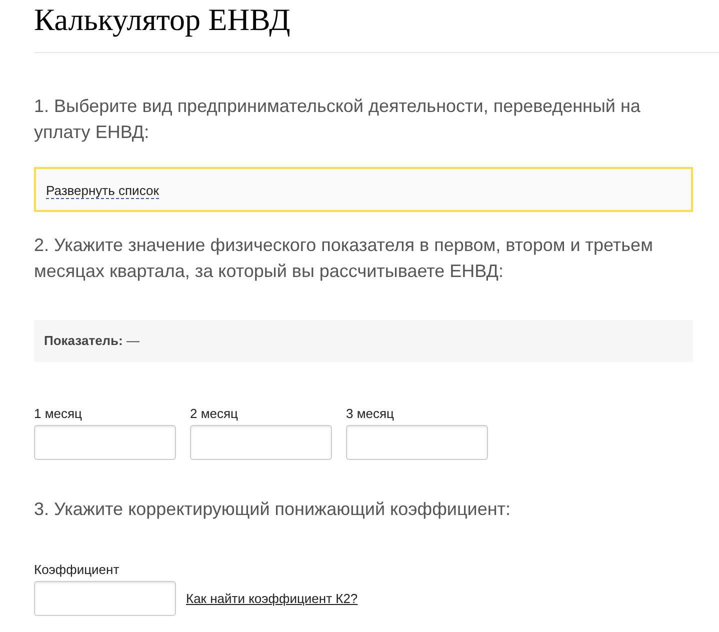 This screenshot has height=632, width=719. Describe the element at coordinates (363, 189) in the screenshot. I see `select-box: Развернуть список` at that location.